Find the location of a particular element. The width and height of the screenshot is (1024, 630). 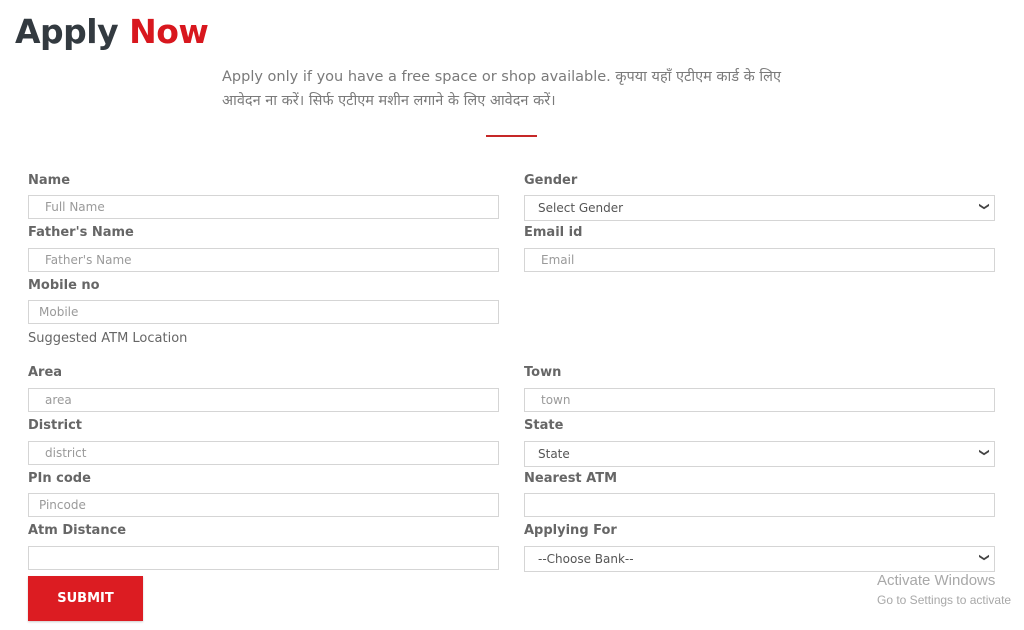

title-part2: Now is located at coordinates (169, 31).